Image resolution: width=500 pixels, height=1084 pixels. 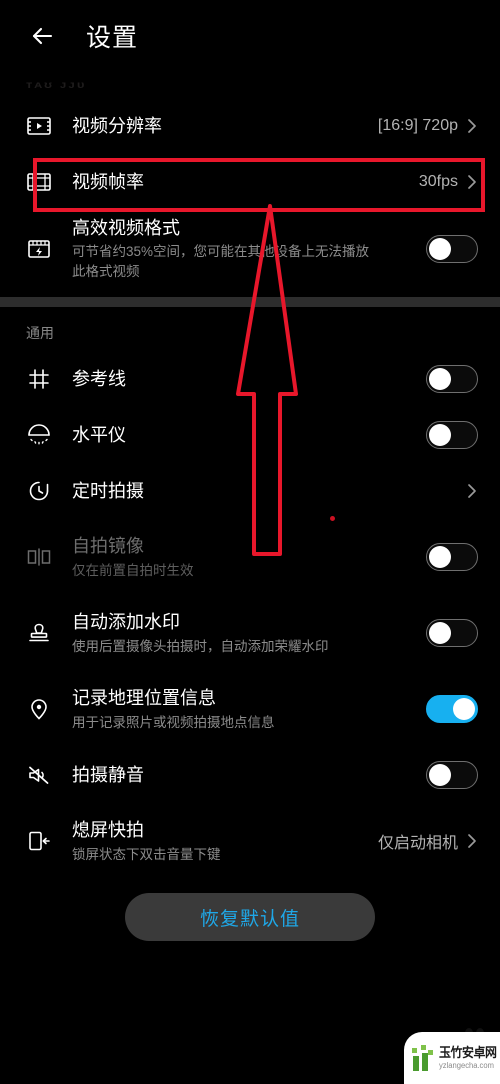 What do you see at coordinates (438, 181) in the screenshot?
I see `row-value: 30fps` at bounding box center [438, 181].